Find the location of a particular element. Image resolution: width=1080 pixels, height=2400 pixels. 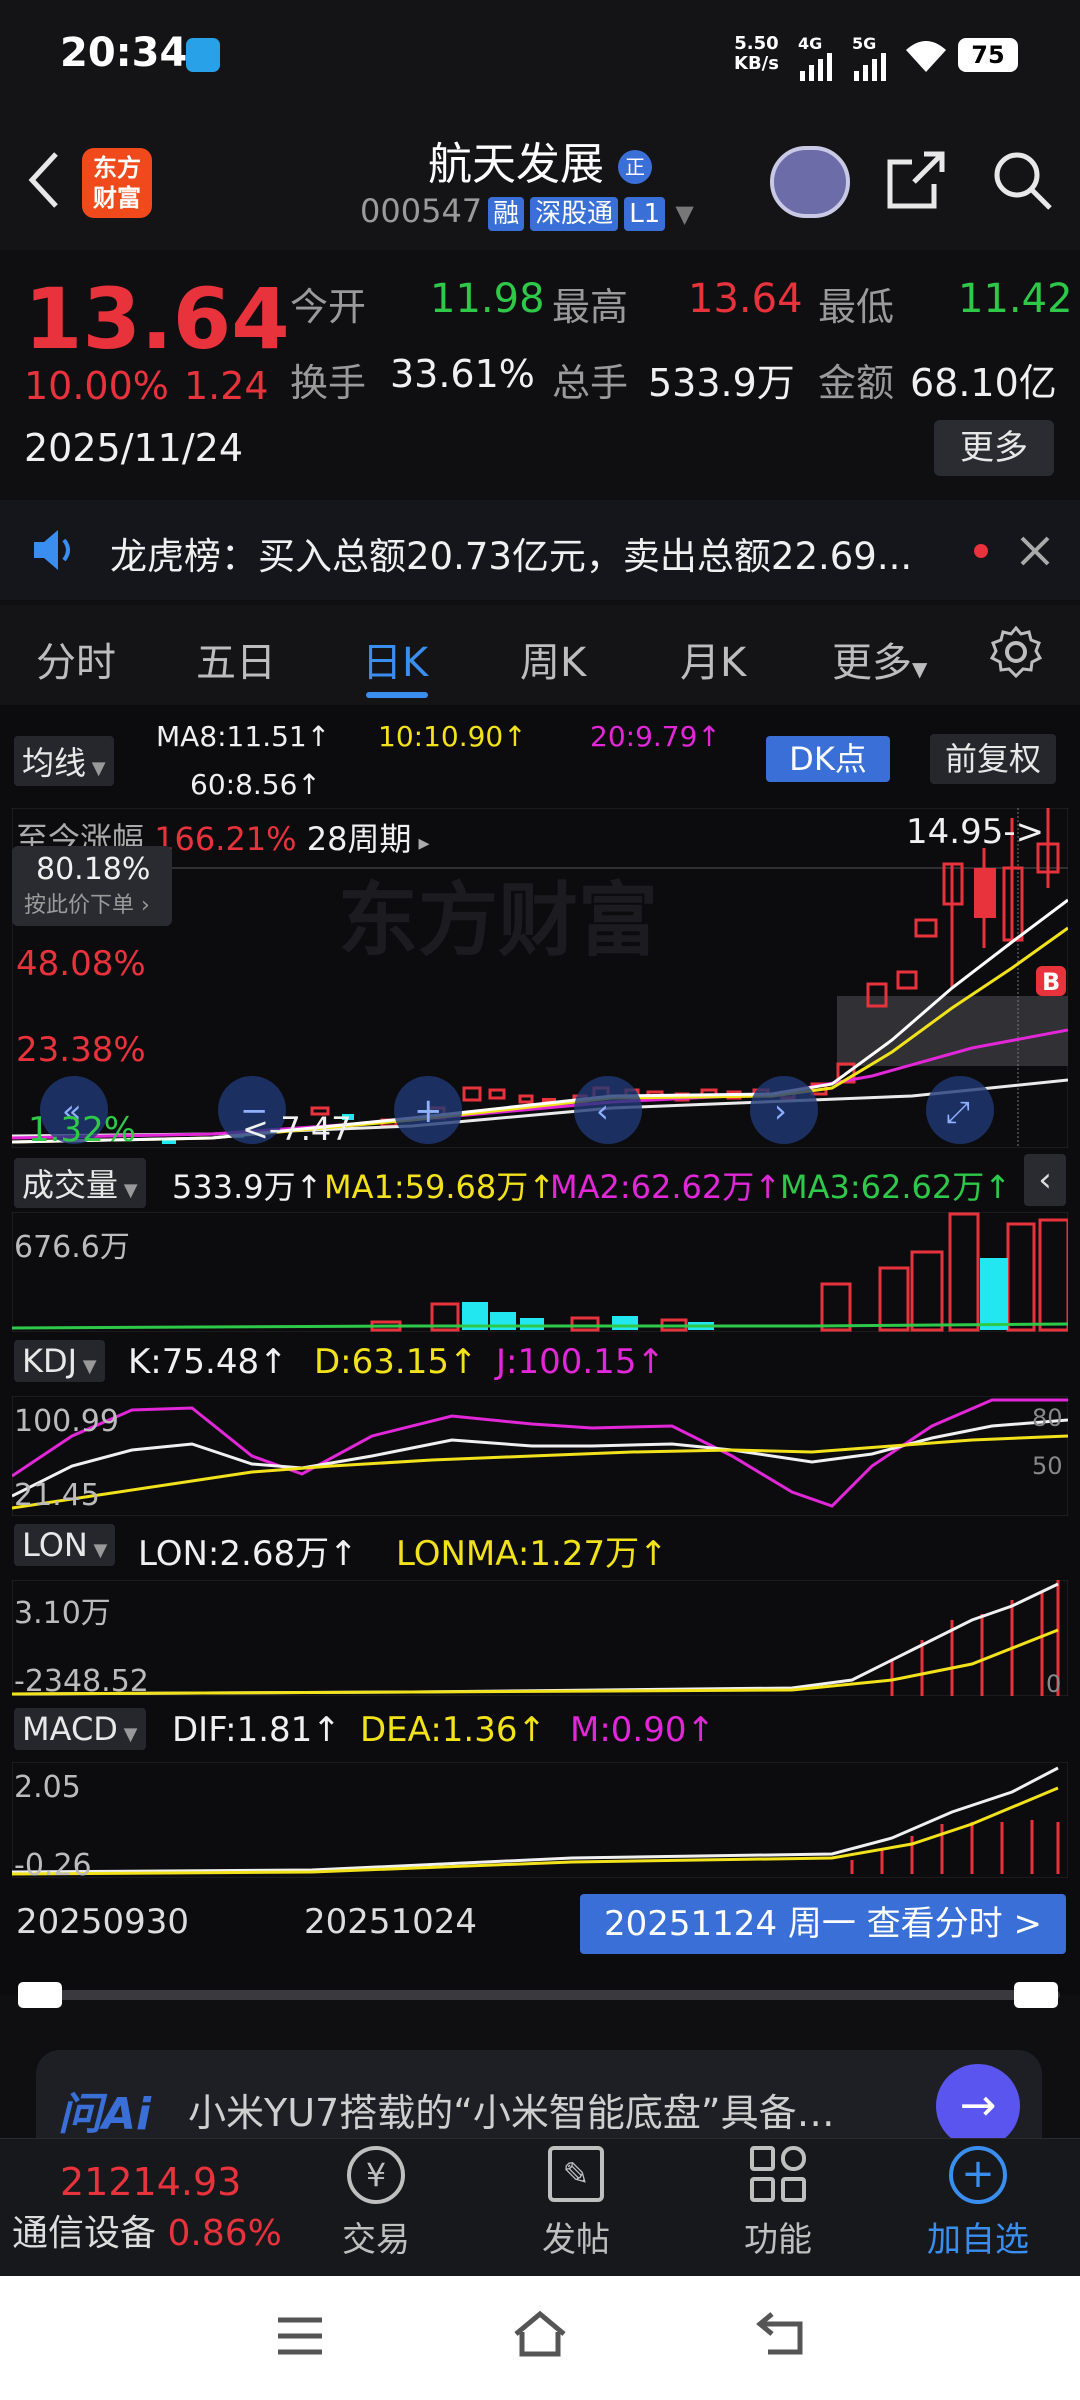

tab-weekly-k: 周K is located at coordinates (553, 659).